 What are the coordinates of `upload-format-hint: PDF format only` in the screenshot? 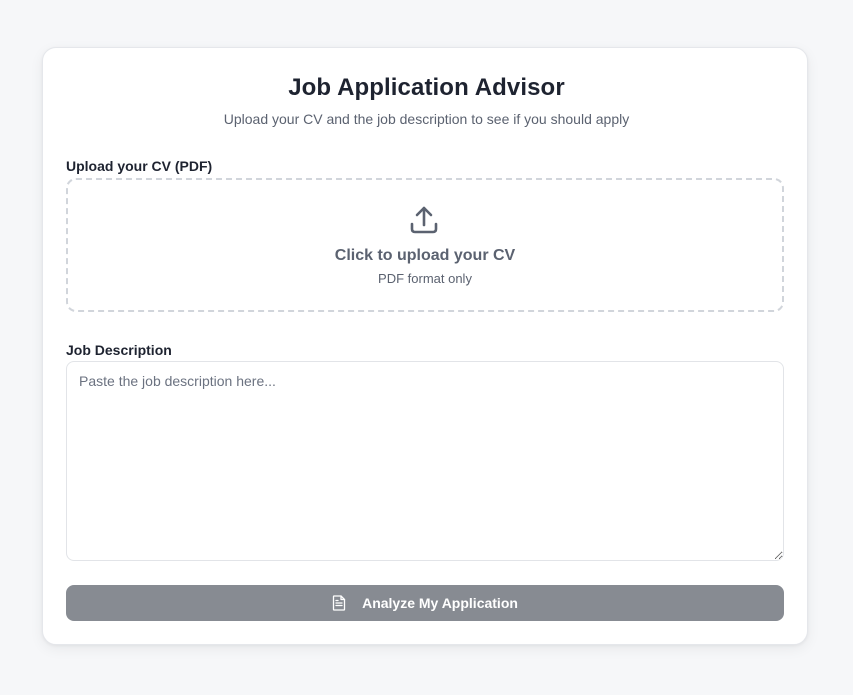 It's located at (425, 278).